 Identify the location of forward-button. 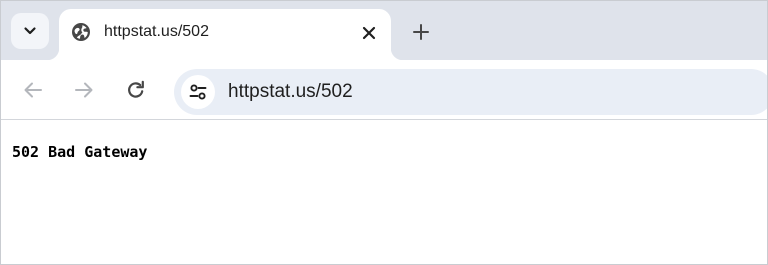
(84, 90).